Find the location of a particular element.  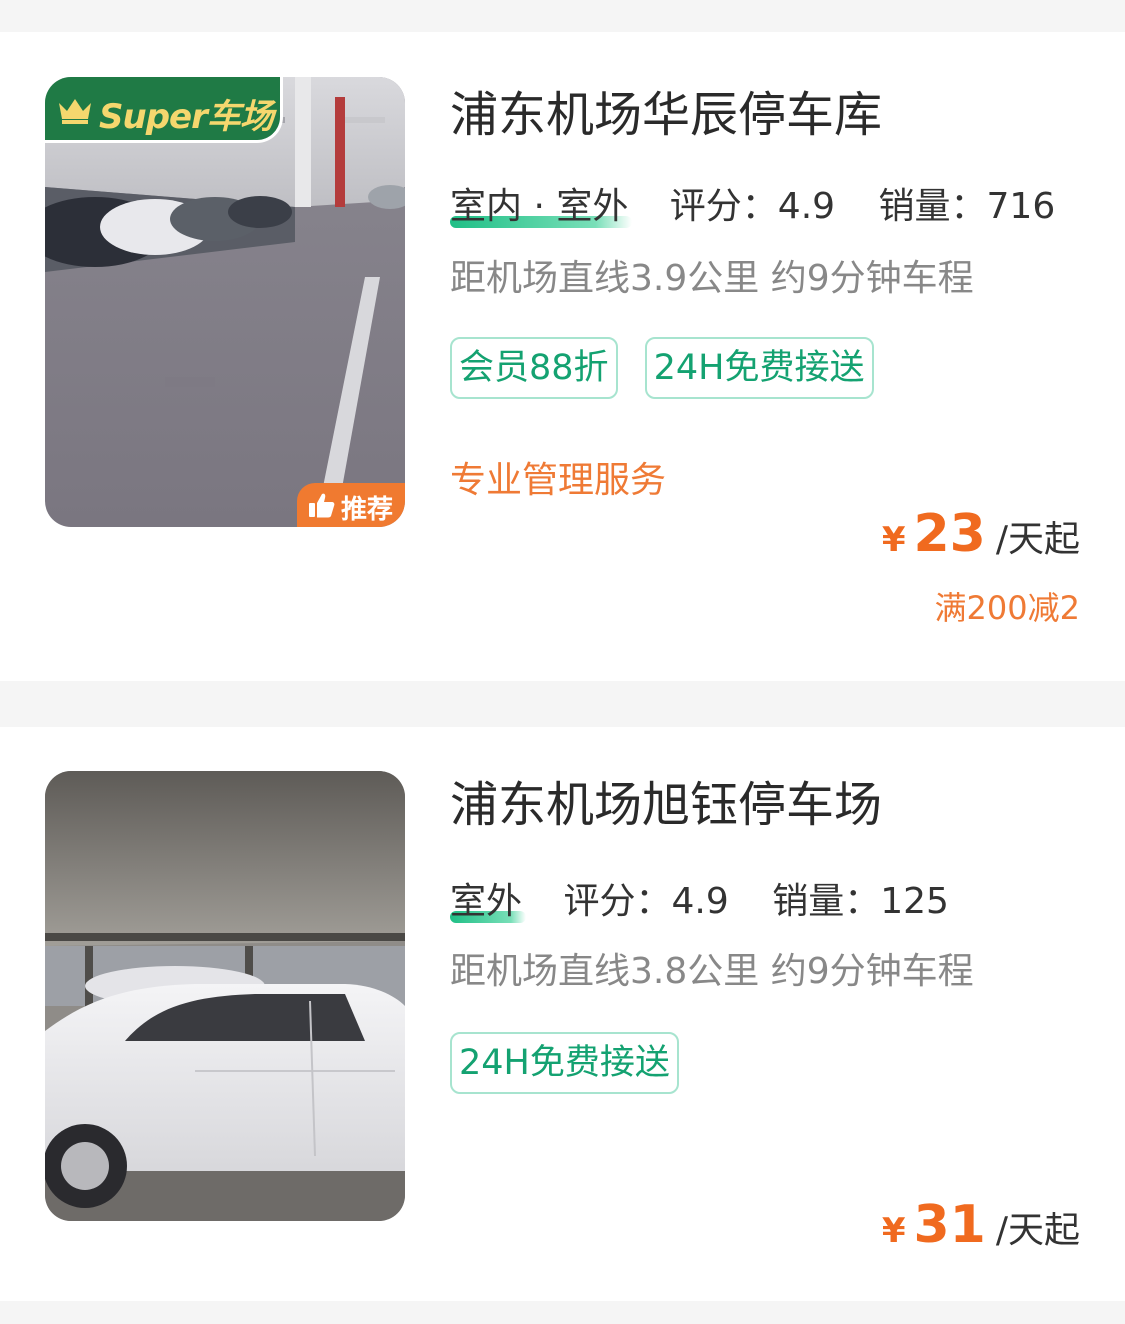

listing-title: 浦东机场旭钰停车场 is located at coordinates (666, 805).